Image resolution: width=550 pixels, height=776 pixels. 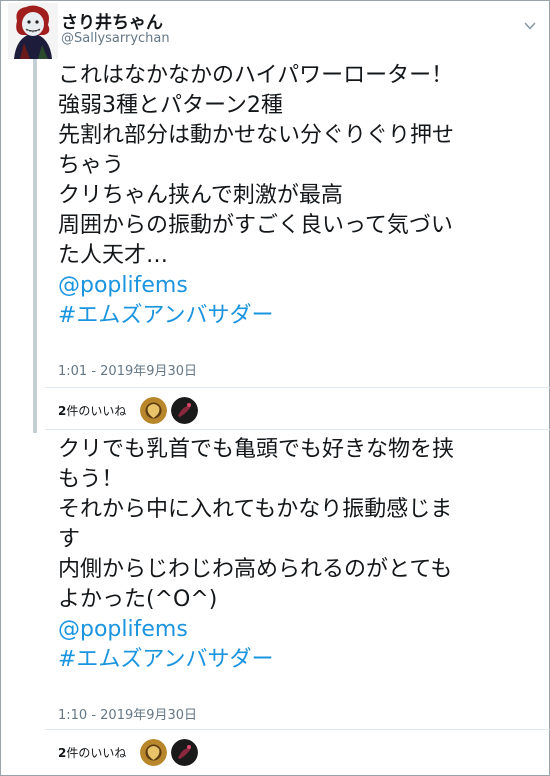 I want to click on thread-connector-line, so click(x=35, y=246).